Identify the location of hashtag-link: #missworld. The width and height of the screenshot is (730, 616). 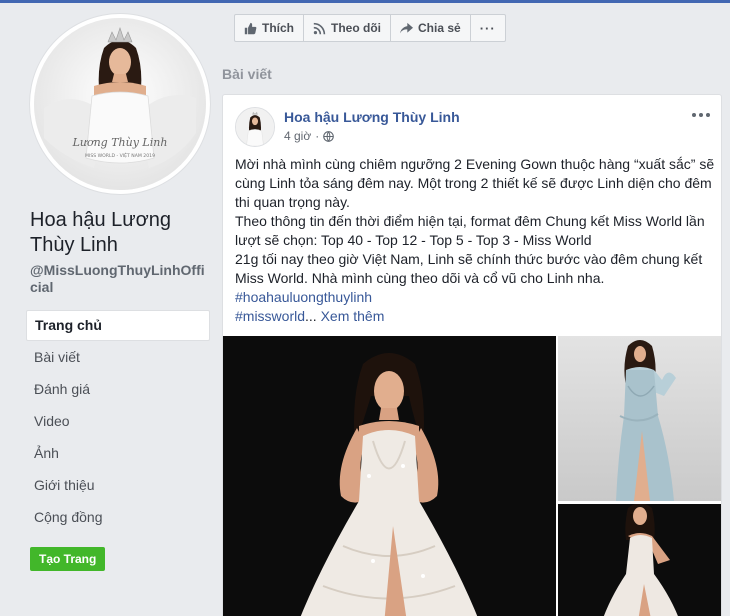
(270, 316).